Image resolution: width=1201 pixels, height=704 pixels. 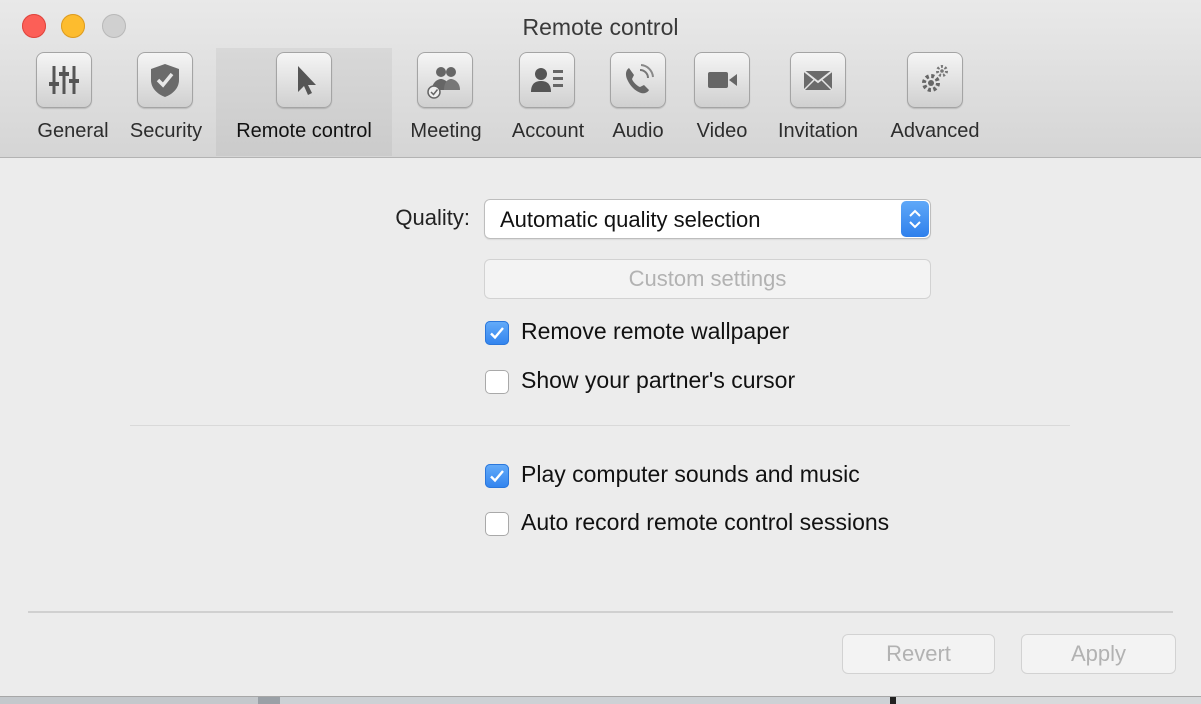 I want to click on quality-select: Automatic quality selection, so click(x=707, y=219).